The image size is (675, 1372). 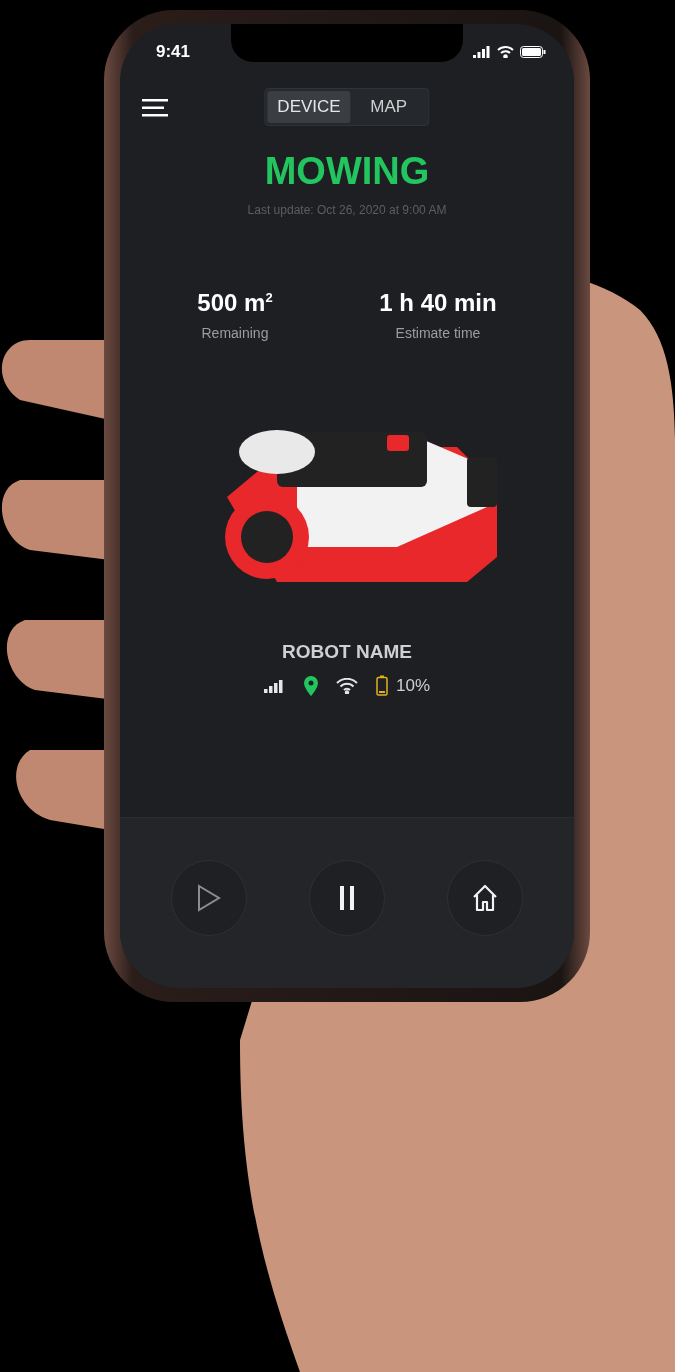 I want to click on last-update-text: Last update: Oct 26, 2020 at 9:00 AM, so click(x=347, y=210).